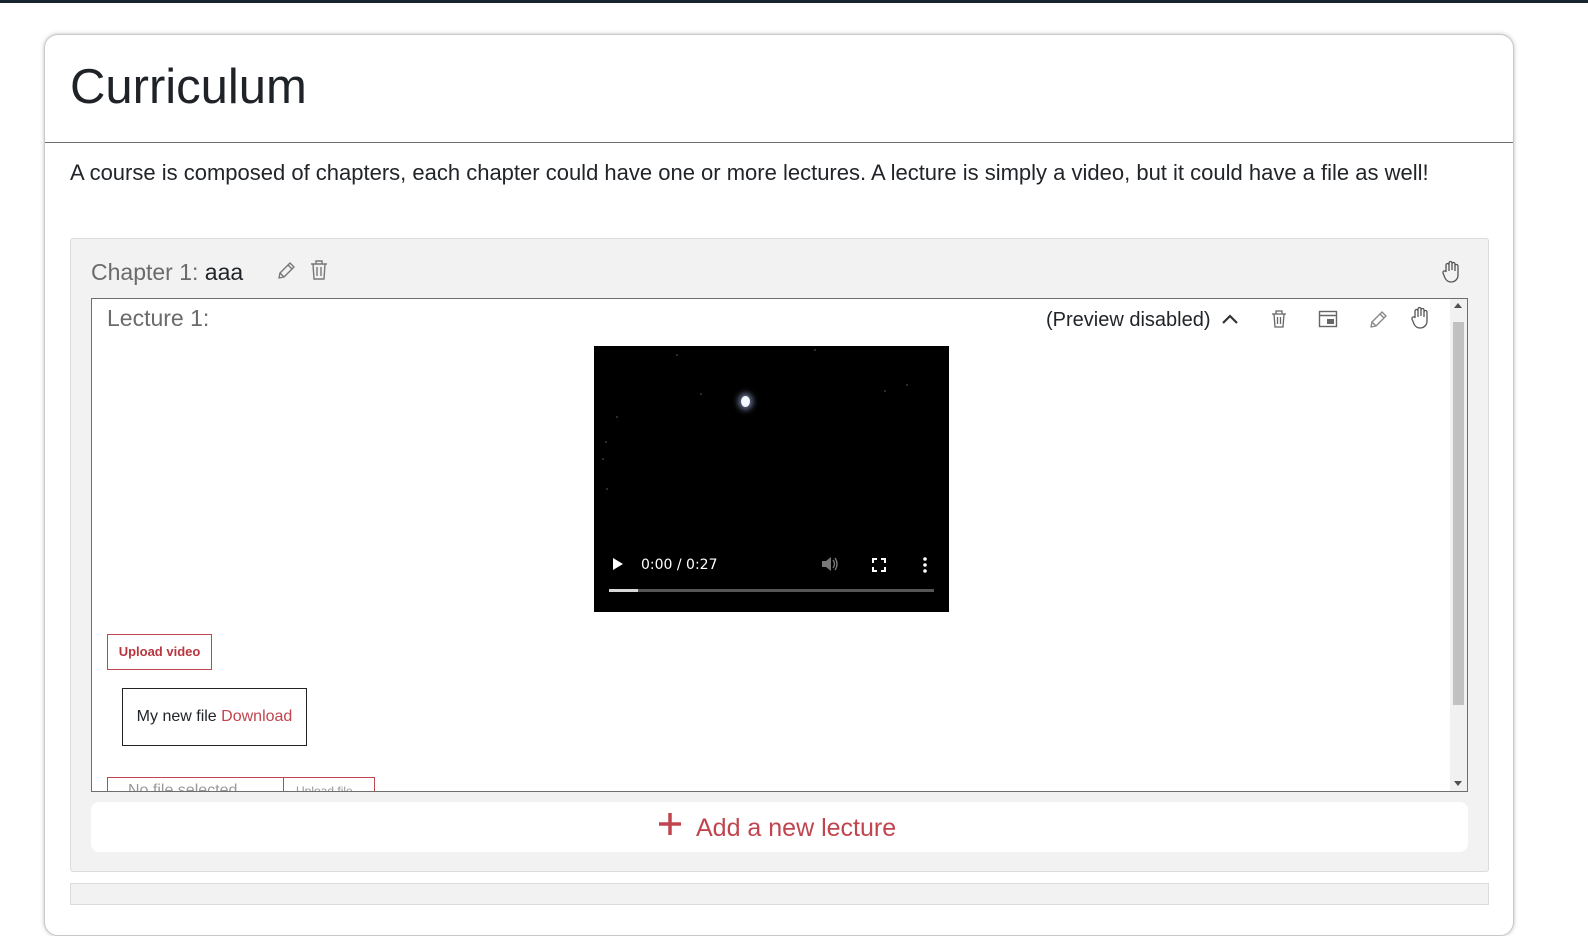  I want to click on video-progress-bar, so click(771, 590).